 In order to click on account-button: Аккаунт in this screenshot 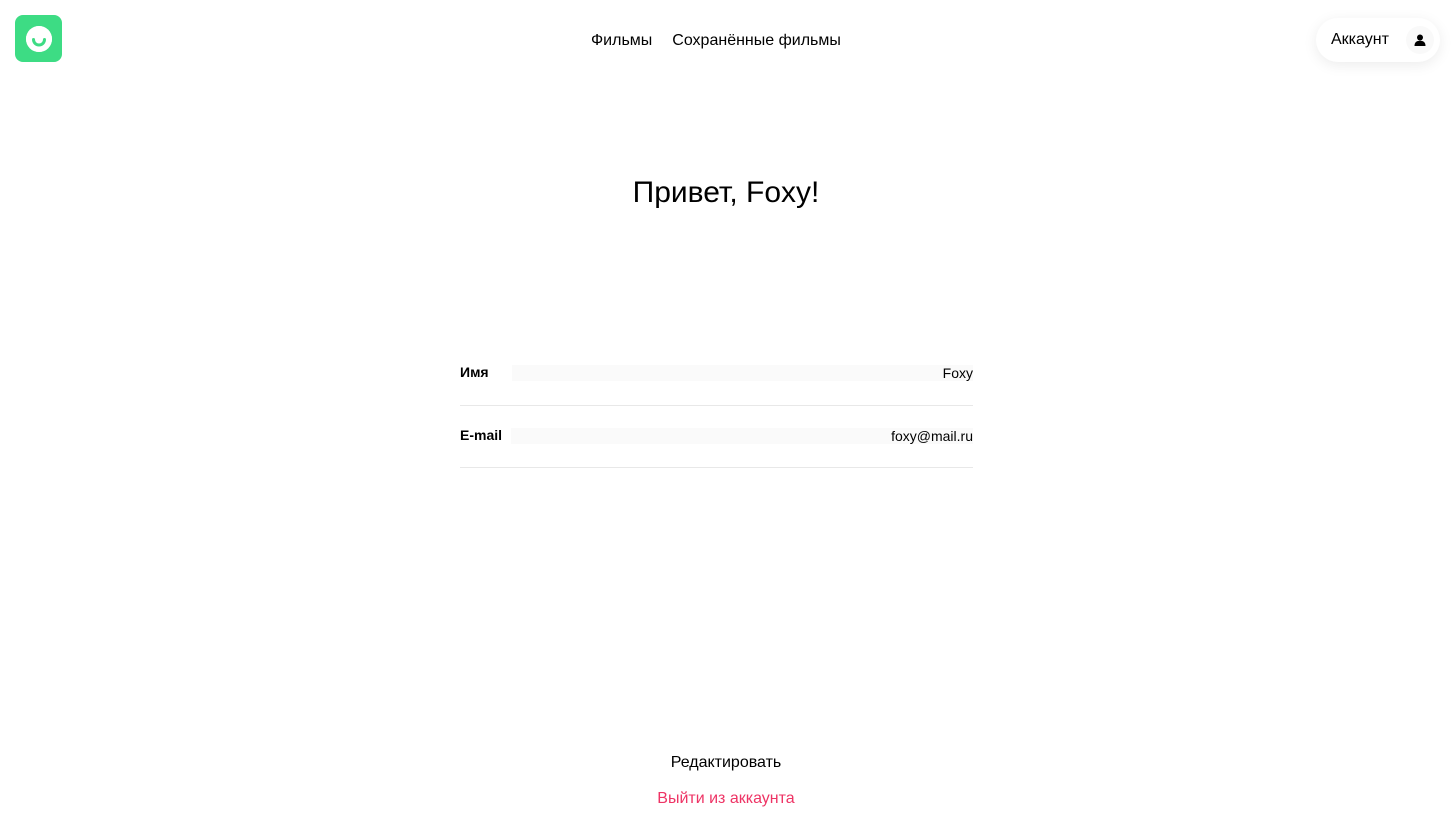, I will do `click(1378, 40)`.